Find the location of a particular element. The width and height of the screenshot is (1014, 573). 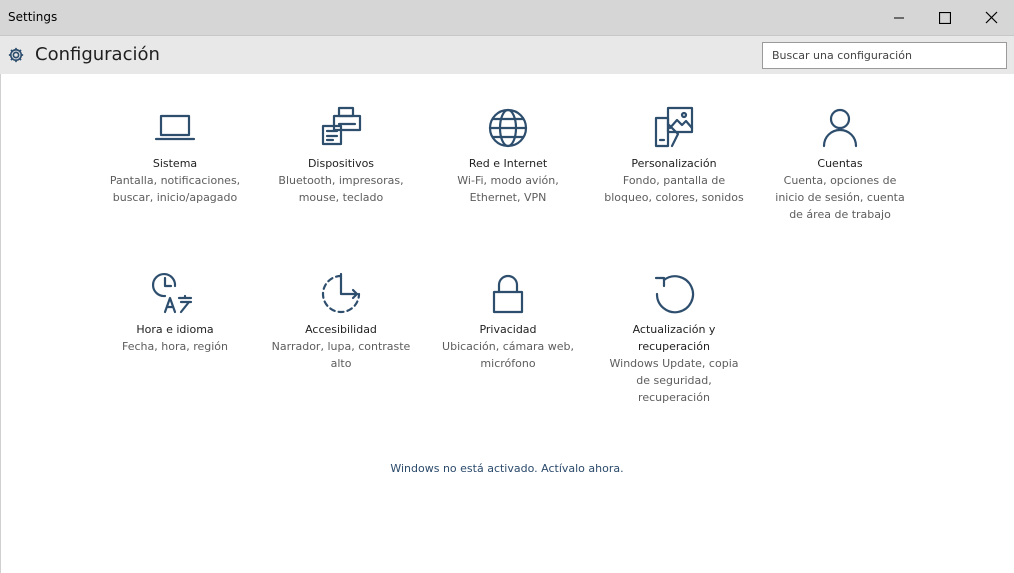

divider is located at coordinates (0, 323).